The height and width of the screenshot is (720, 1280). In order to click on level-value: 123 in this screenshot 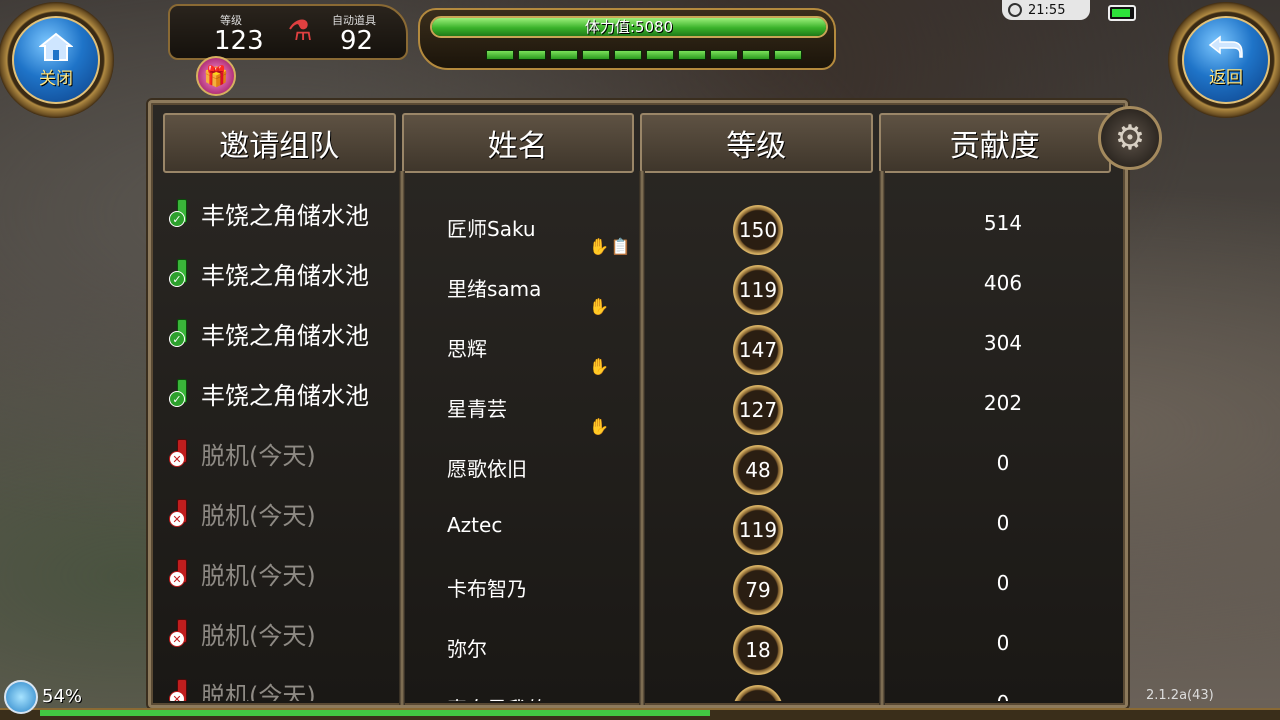, I will do `click(239, 41)`.